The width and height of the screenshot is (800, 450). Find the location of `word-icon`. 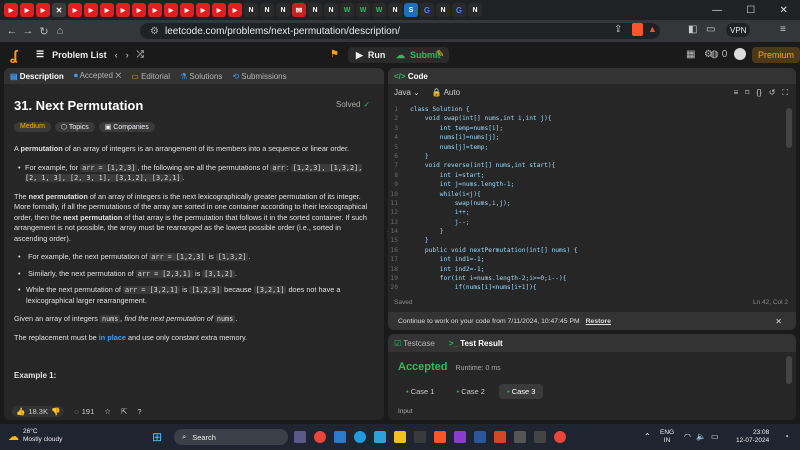

word-icon is located at coordinates (480, 437).